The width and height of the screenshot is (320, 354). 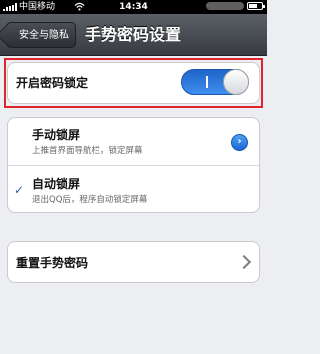 What do you see at coordinates (52, 263) in the screenshot?
I see `reset-gesture-label: 重置手势密码` at bounding box center [52, 263].